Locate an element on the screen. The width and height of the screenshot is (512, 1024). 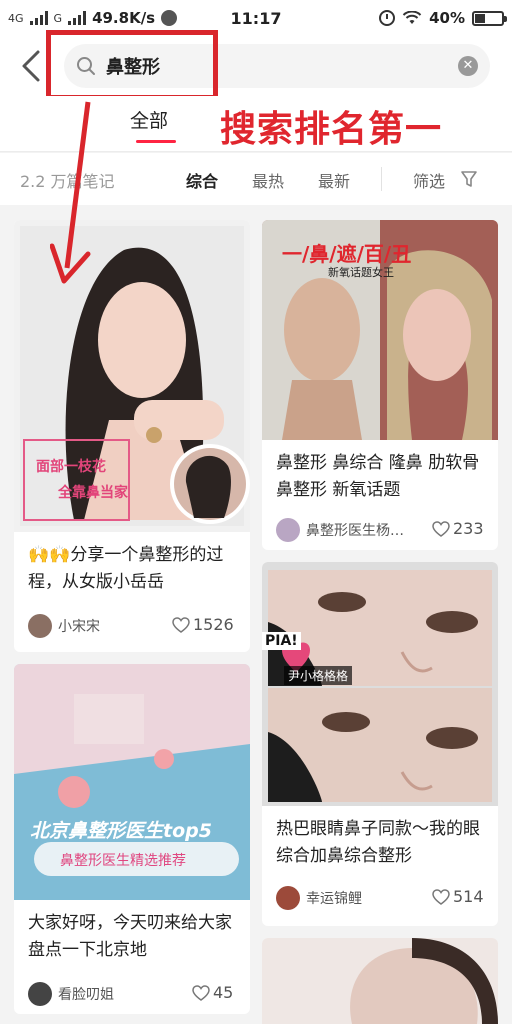
like-button: 45 is located at coordinates (212, 992).